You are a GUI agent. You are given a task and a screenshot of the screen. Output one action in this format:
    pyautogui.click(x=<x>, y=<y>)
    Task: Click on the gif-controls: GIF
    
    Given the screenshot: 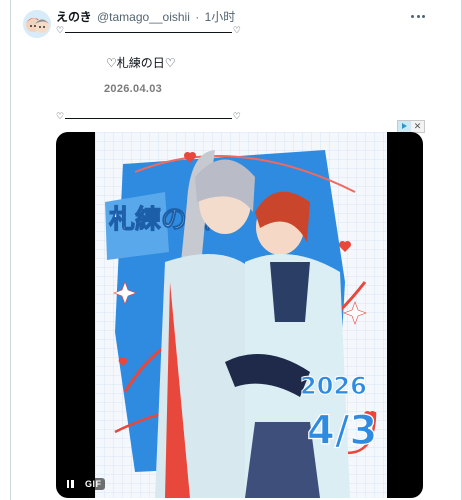 What is the action you would take?
    pyautogui.click(x=84, y=484)
    